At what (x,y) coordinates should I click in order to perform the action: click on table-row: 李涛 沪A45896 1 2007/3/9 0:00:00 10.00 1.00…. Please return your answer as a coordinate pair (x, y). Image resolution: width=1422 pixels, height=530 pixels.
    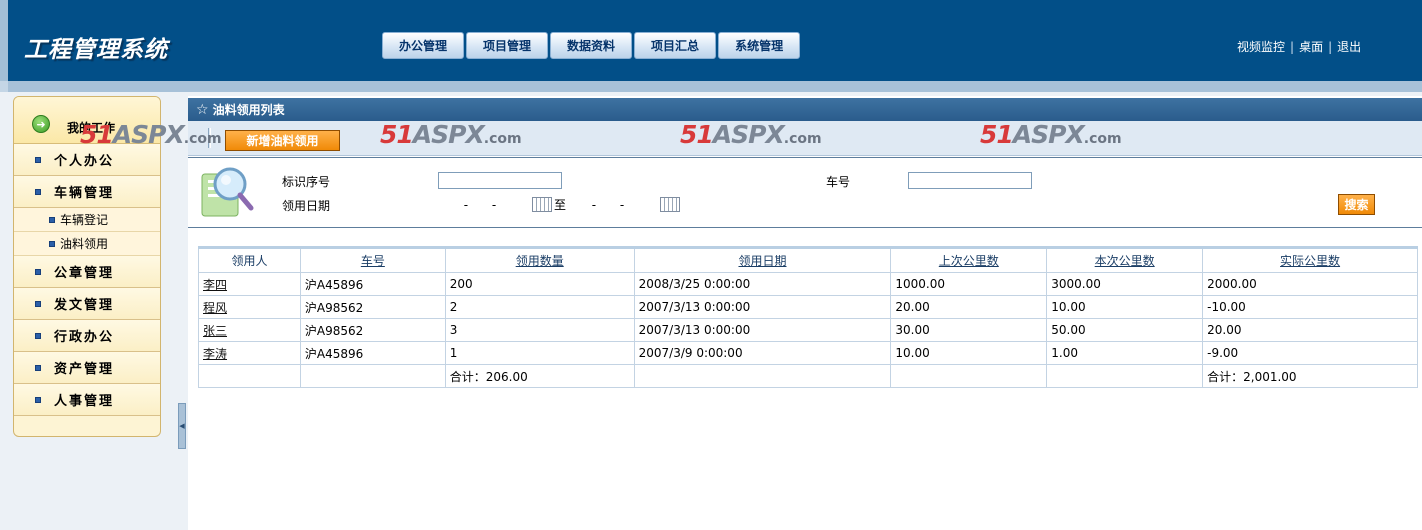
    Looking at the image, I should click on (808, 353).